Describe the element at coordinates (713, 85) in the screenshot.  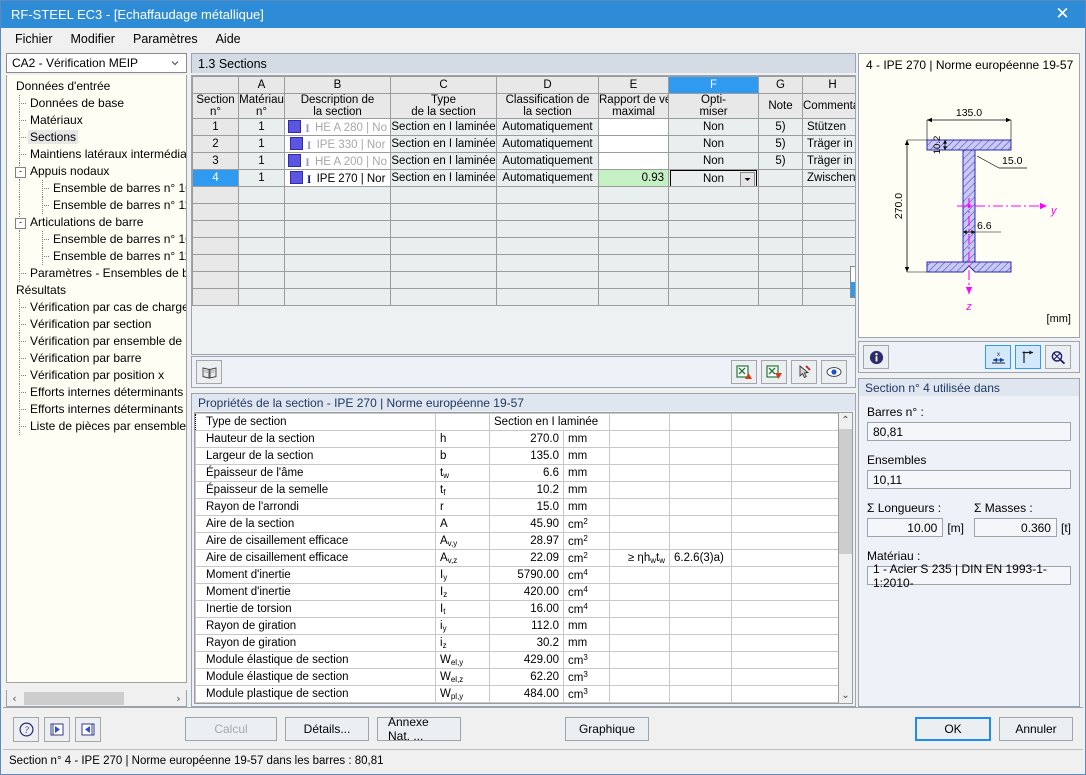
I see `col-letter-F: F` at that location.